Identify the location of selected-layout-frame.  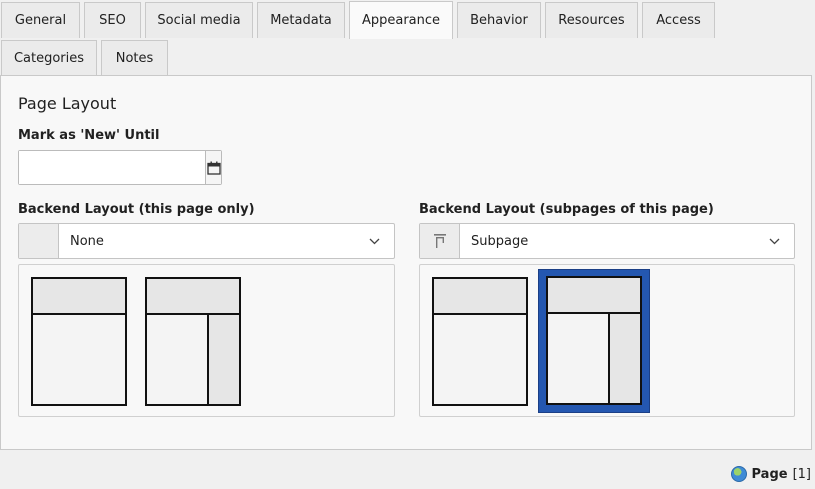
(594, 341).